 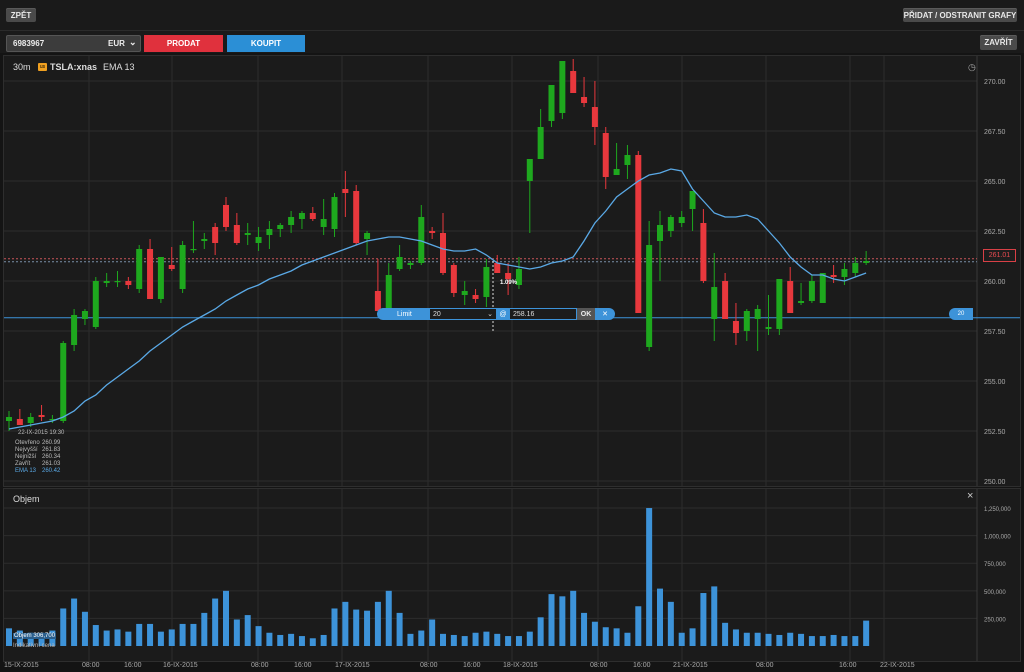 What do you see at coordinates (183, 43) in the screenshot?
I see `sell-button: PRODAT` at bounding box center [183, 43].